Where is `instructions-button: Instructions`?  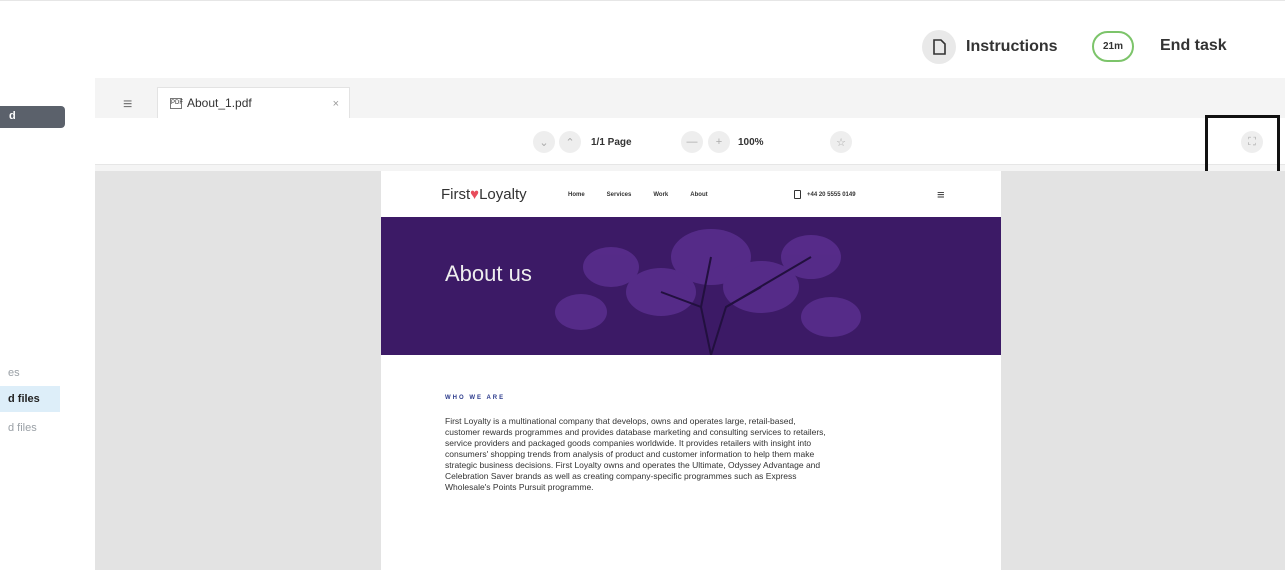 instructions-button: Instructions is located at coordinates (990, 47).